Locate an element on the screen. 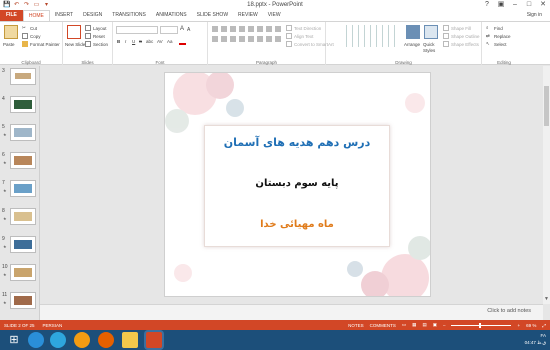  powerpoint-icon is located at coordinates (154, 340).